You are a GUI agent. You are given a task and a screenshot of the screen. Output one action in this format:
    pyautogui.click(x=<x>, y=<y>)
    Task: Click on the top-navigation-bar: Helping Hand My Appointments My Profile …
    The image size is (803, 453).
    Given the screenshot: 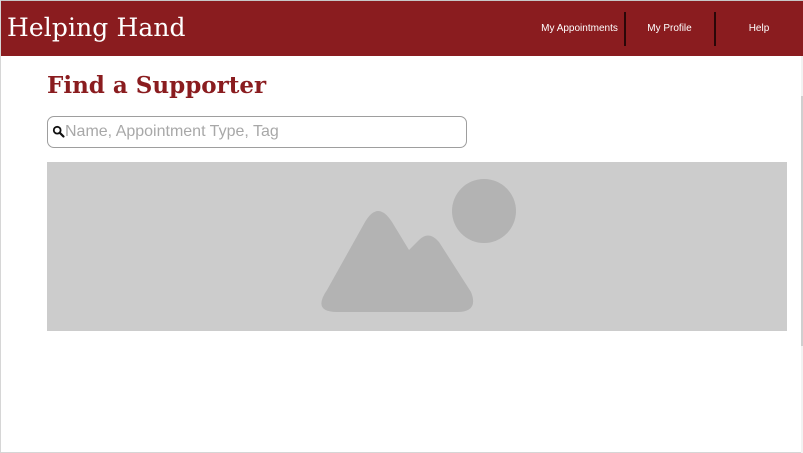 What is the action you would take?
    pyautogui.click(x=402, y=28)
    